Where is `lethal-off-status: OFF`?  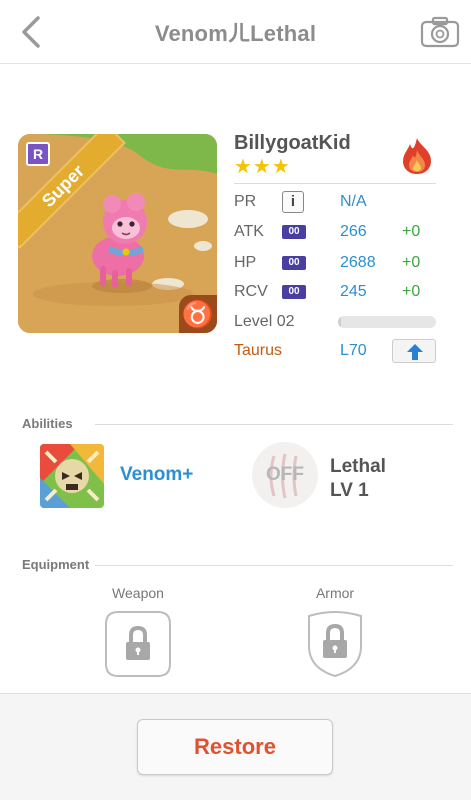 lethal-off-status: OFF is located at coordinates (285, 474).